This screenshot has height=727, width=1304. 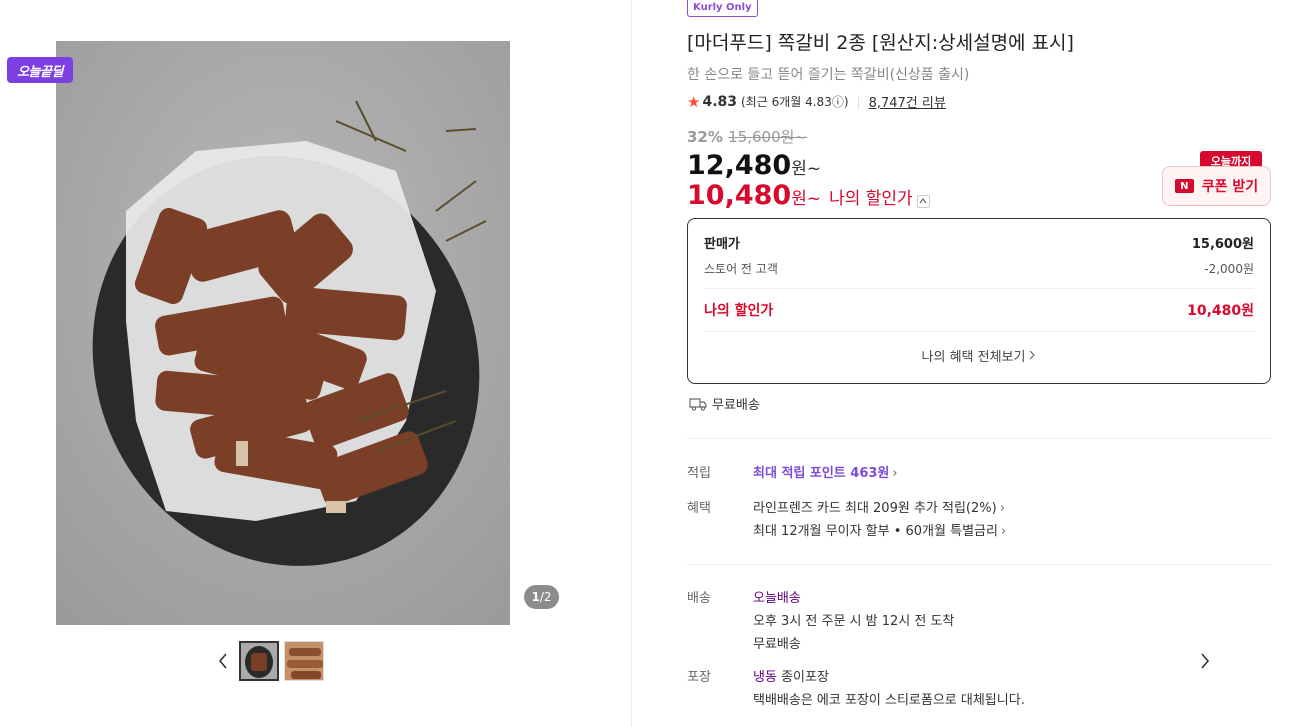 What do you see at coordinates (806, 169) in the screenshot?
I see `sale-price-unit: 원~` at bounding box center [806, 169].